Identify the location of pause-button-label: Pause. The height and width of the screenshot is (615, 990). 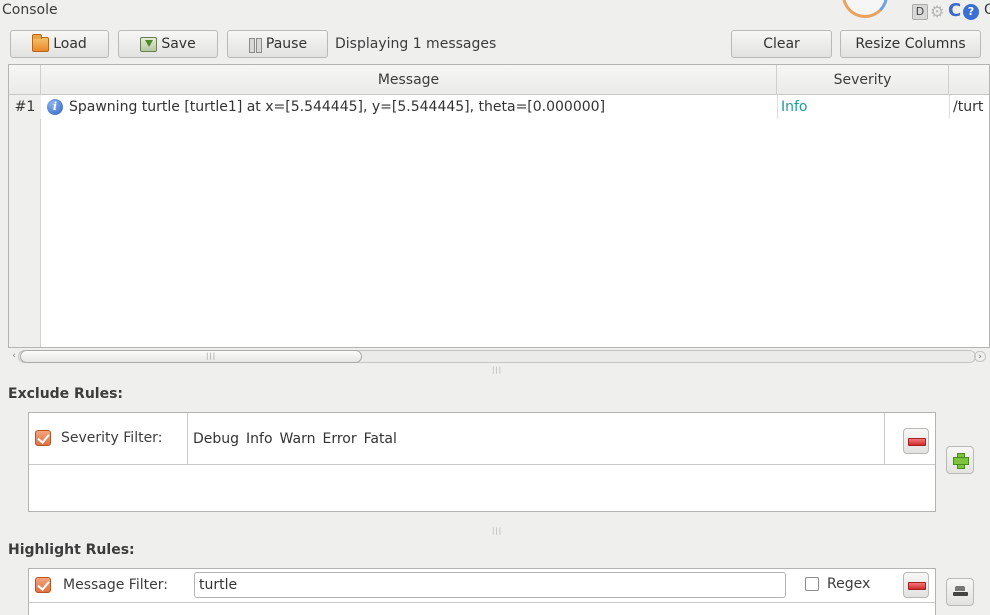
(286, 44).